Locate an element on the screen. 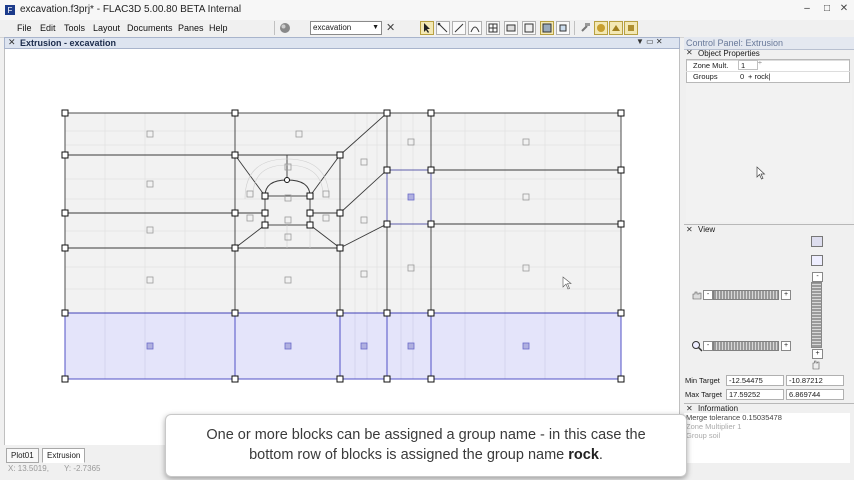 This screenshot has height=480, width=854. chevron-down-icon: ▼ is located at coordinates (375, 27).